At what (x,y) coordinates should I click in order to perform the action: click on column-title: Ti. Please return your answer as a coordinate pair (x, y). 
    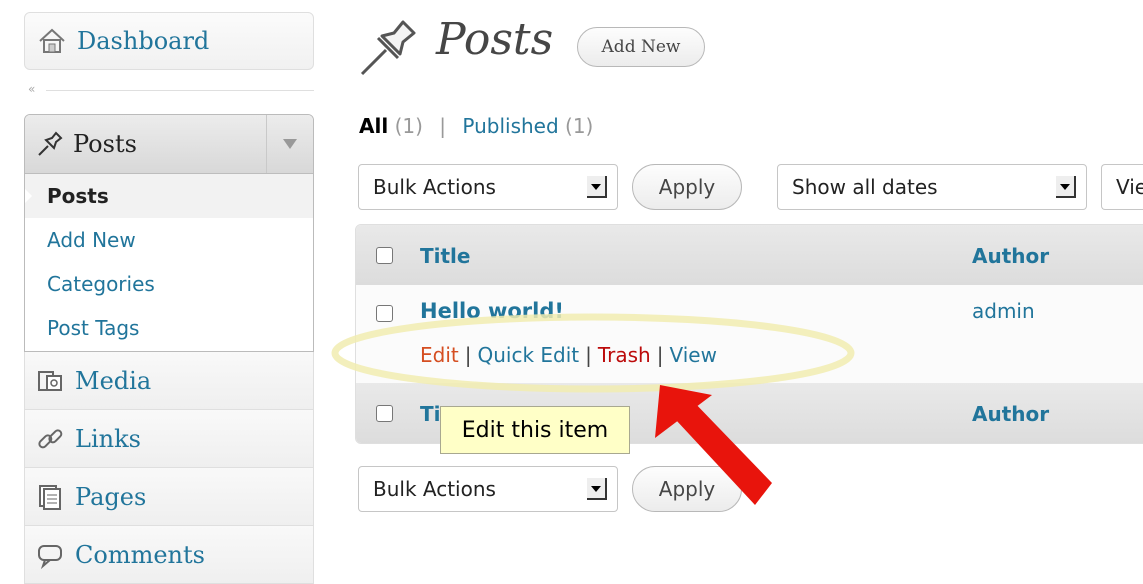
    Looking at the image, I should click on (430, 414).